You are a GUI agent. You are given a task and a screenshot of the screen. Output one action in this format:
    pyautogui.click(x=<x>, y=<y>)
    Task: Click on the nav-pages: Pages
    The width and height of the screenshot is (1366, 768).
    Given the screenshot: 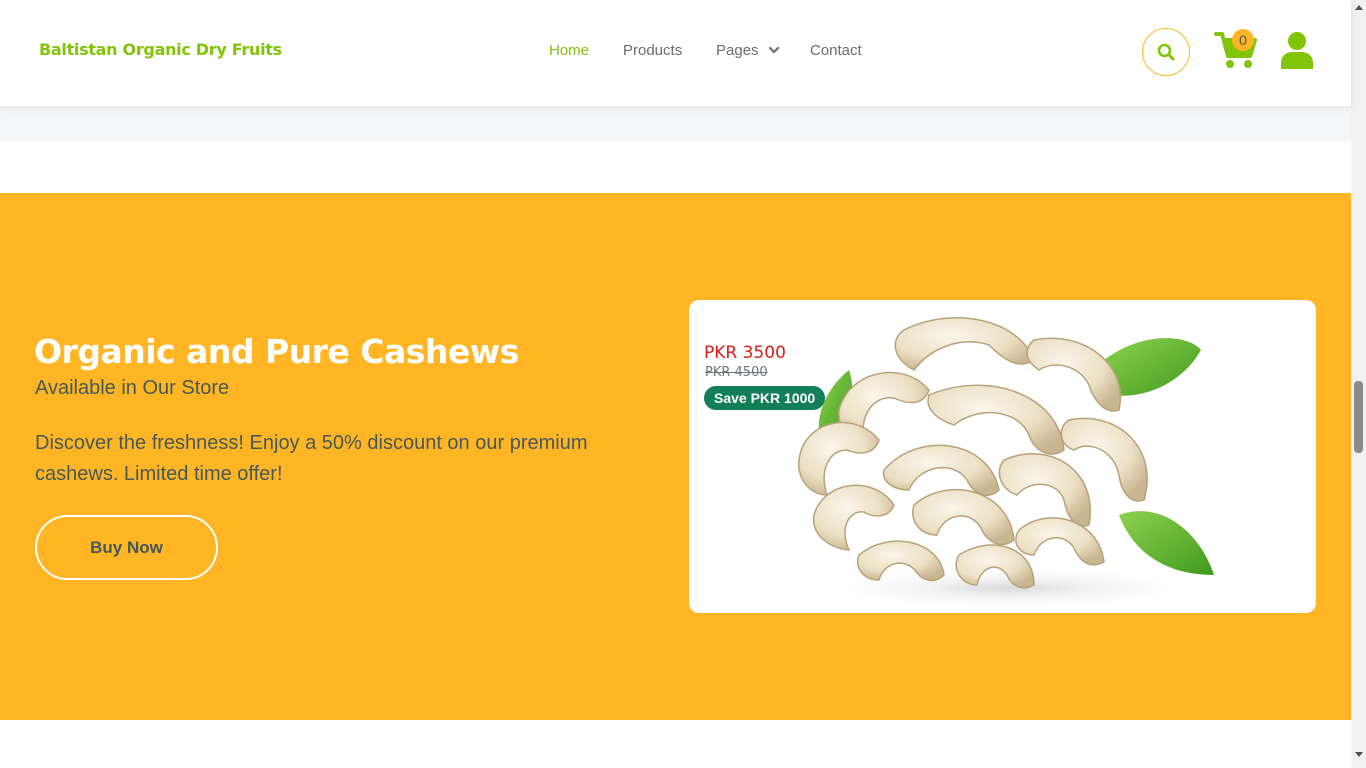 What is the action you would take?
    pyautogui.click(x=747, y=50)
    